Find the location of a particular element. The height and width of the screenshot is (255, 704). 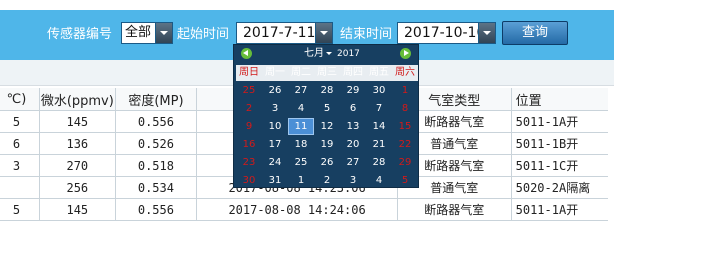

day-cell: 6 is located at coordinates (353, 108).